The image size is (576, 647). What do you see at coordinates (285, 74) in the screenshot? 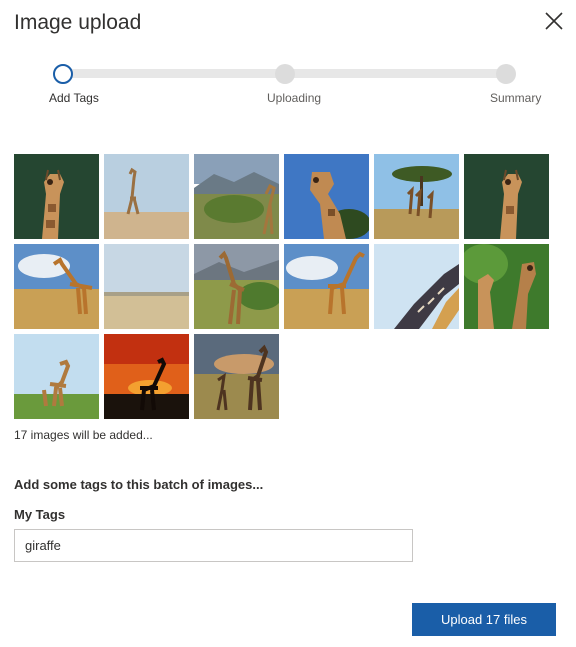
I see `step-dot-uploading` at bounding box center [285, 74].